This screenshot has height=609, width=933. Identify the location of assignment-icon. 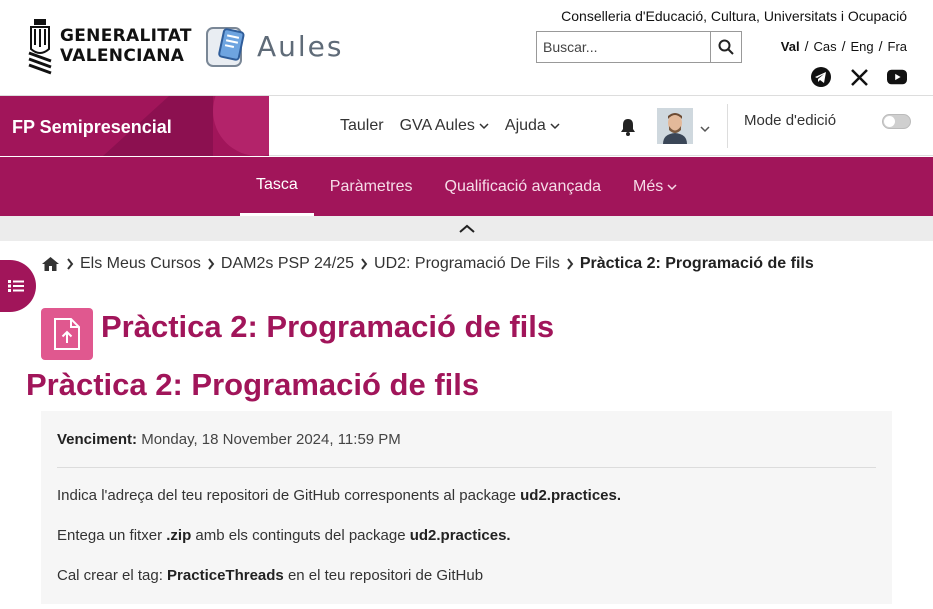
(67, 334).